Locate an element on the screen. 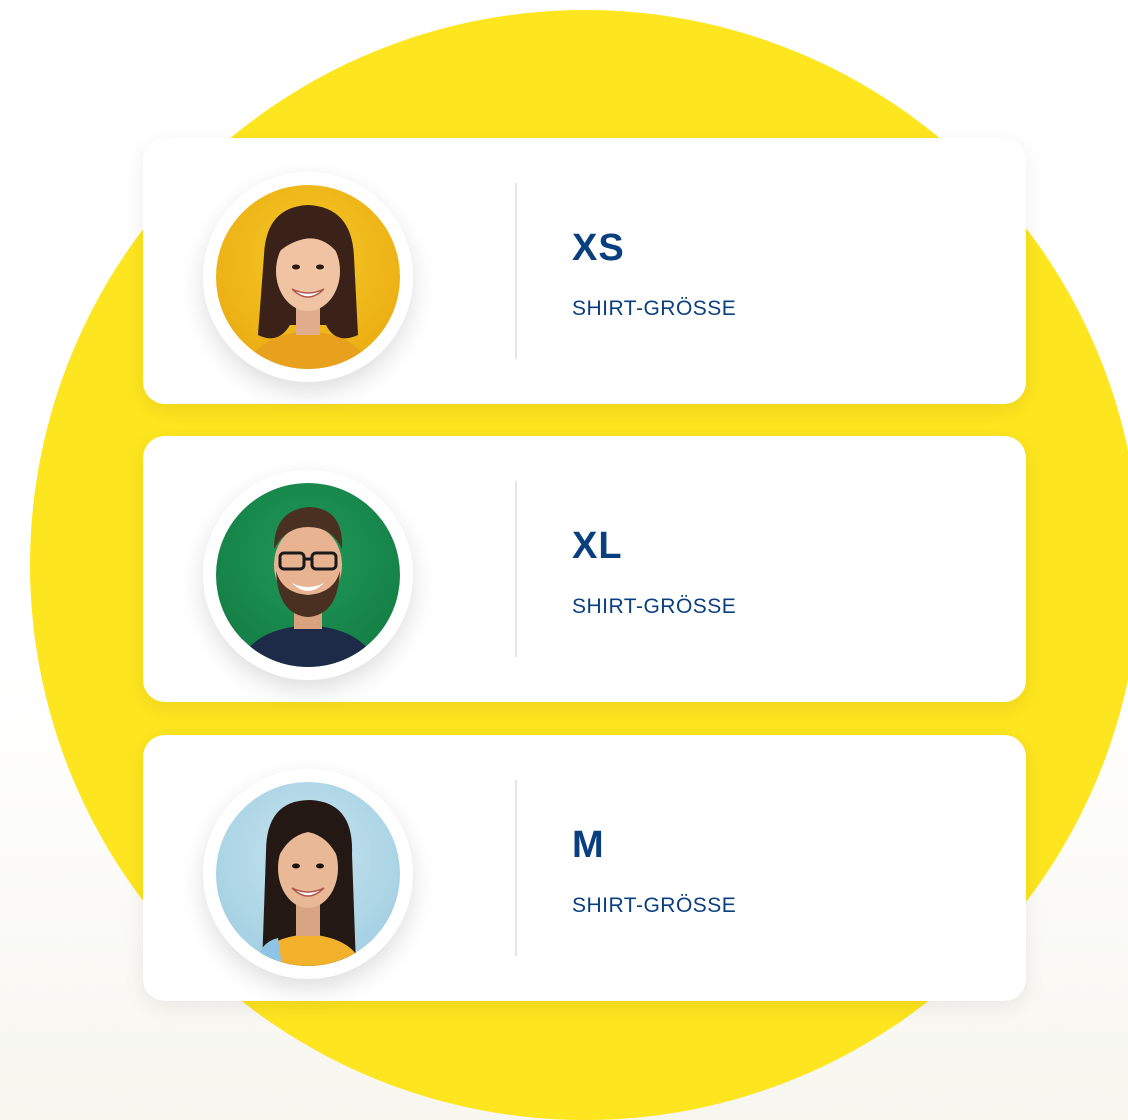 This screenshot has width=1128, height=1120. avatar-woman-yellow is located at coordinates (308, 277).